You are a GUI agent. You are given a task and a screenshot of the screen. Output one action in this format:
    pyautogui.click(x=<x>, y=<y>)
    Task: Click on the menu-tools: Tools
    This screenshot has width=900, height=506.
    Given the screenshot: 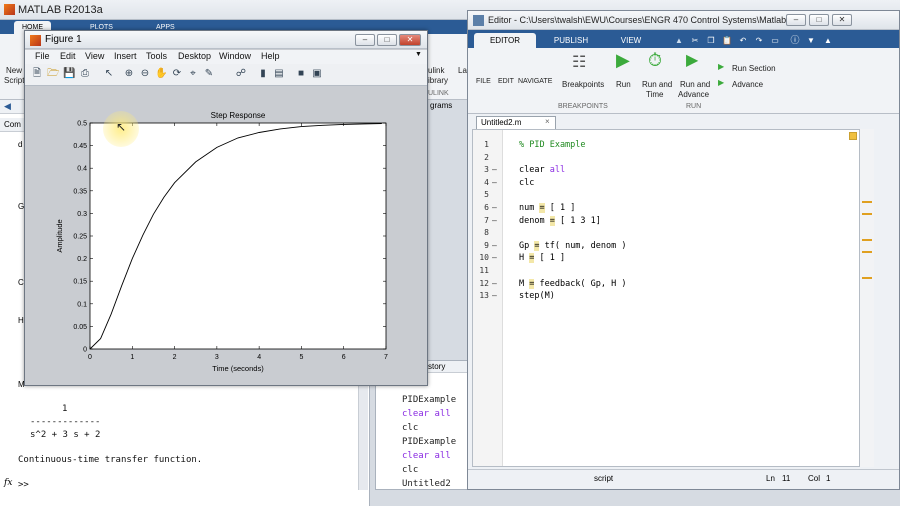 What is the action you would take?
    pyautogui.click(x=156, y=56)
    